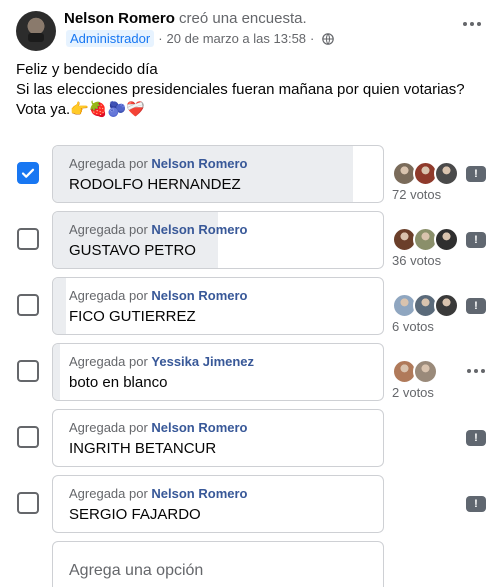 The height and width of the screenshot is (587, 500). Describe the element at coordinates (118, 382) in the screenshot. I see `option-label: boto en blanco` at that location.